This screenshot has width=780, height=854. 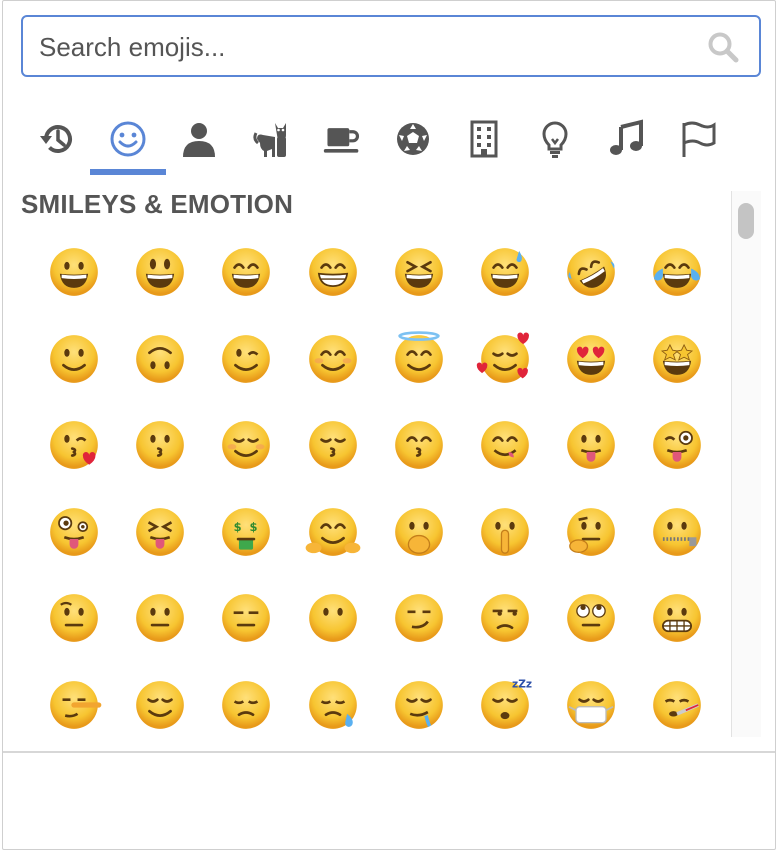 I want to click on emoji-smiling-face-smiling-eyes, so click(x=333, y=359).